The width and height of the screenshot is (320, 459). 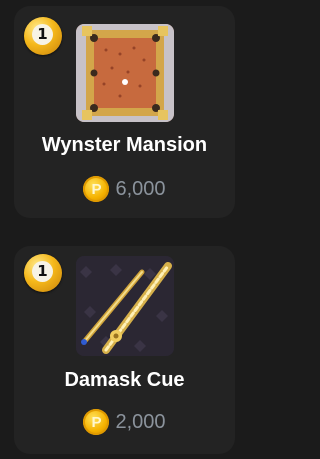 What do you see at coordinates (124, 145) in the screenshot?
I see `item-name: Wynster Mansion` at bounding box center [124, 145].